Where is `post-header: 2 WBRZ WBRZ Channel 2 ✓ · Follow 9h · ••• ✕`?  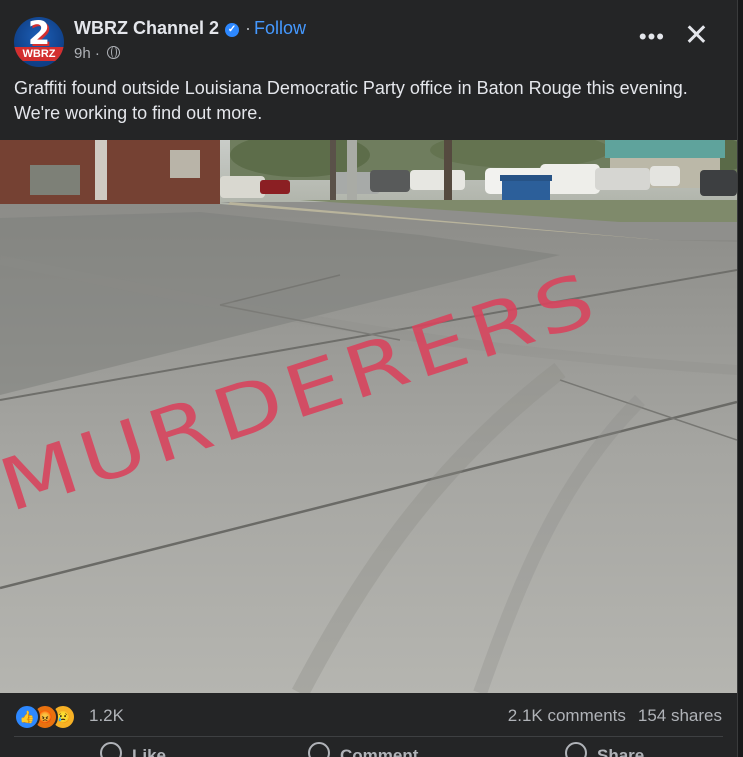 post-header: 2 WBRZ WBRZ Channel 2 ✓ · Follow 9h · ••• ✕ is located at coordinates (368, 40).